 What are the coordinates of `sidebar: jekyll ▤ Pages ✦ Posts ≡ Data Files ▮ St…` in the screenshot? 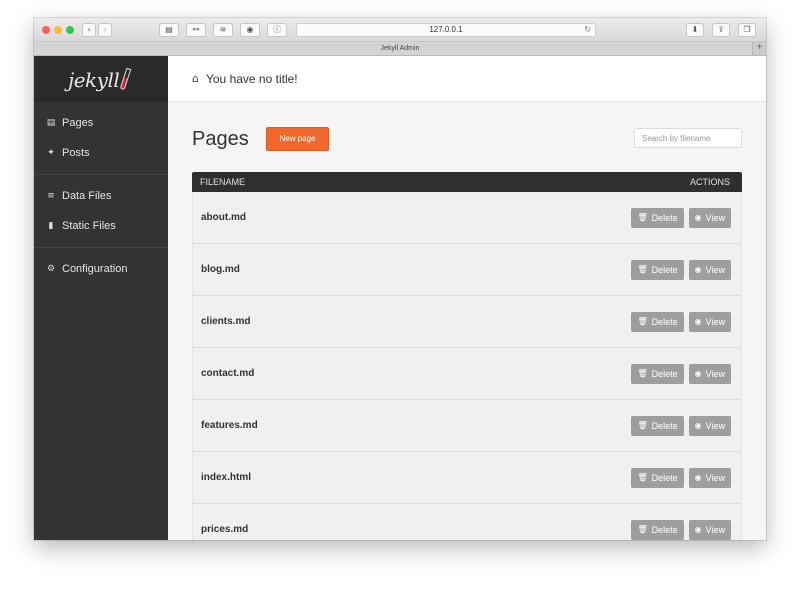 It's located at (101, 298).